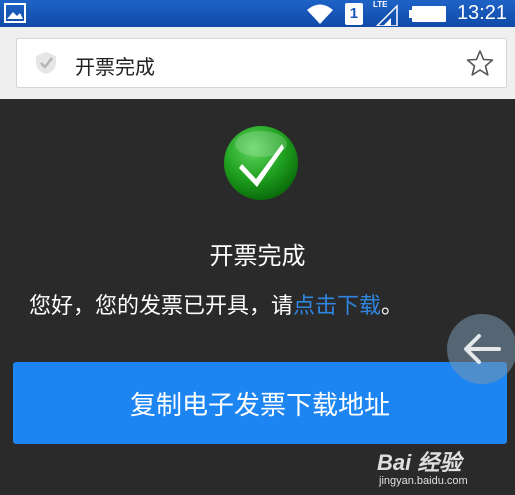 This screenshot has width=515, height=495. I want to click on watermark: Bai 经验 jingyan.baidu.com, so click(437, 468).